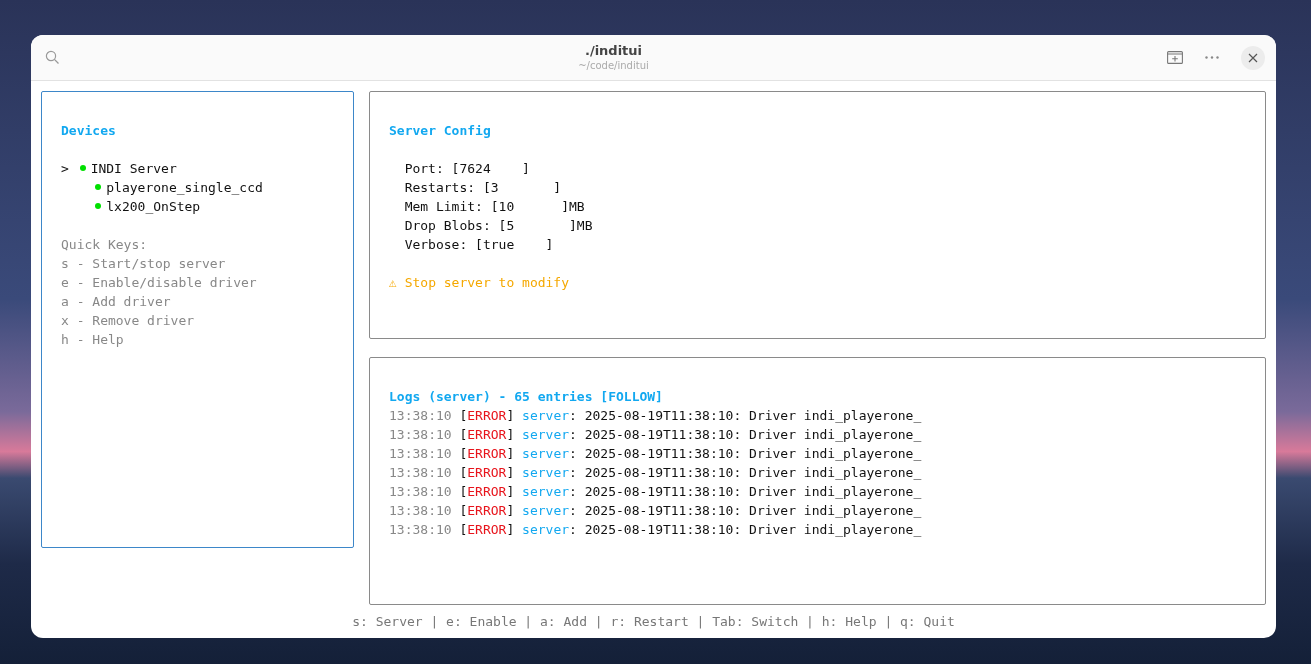 This screenshot has width=1311, height=664. Describe the element at coordinates (440, 131) in the screenshot. I see `panel-title: Server Config` at that location.